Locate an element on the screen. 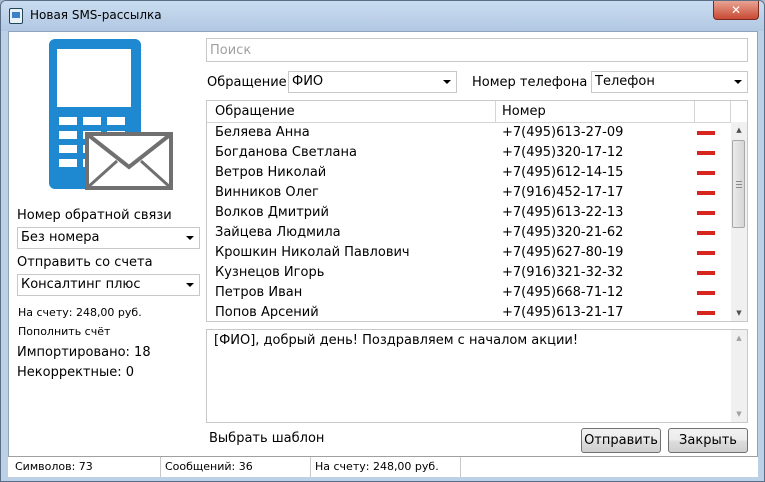 The image size is (765, 482). scroll-thumb is located at coordinates (738, 184).